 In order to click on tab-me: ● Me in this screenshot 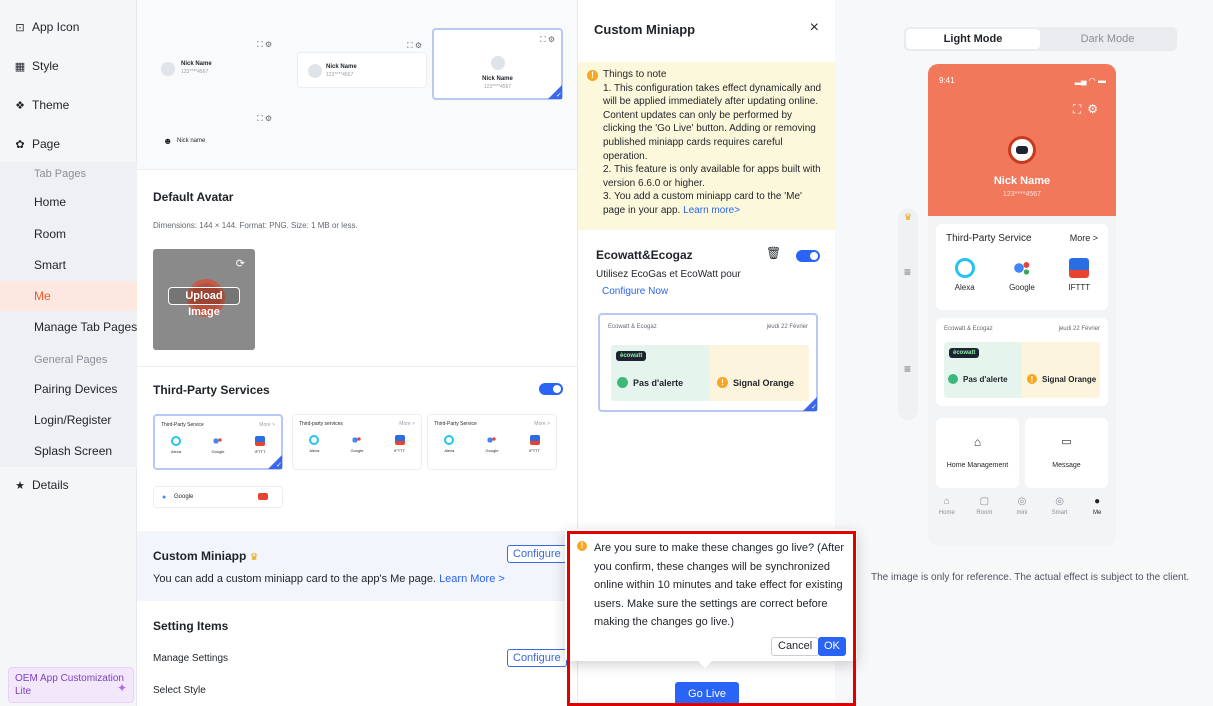, I will do `click(1097, 516)`.